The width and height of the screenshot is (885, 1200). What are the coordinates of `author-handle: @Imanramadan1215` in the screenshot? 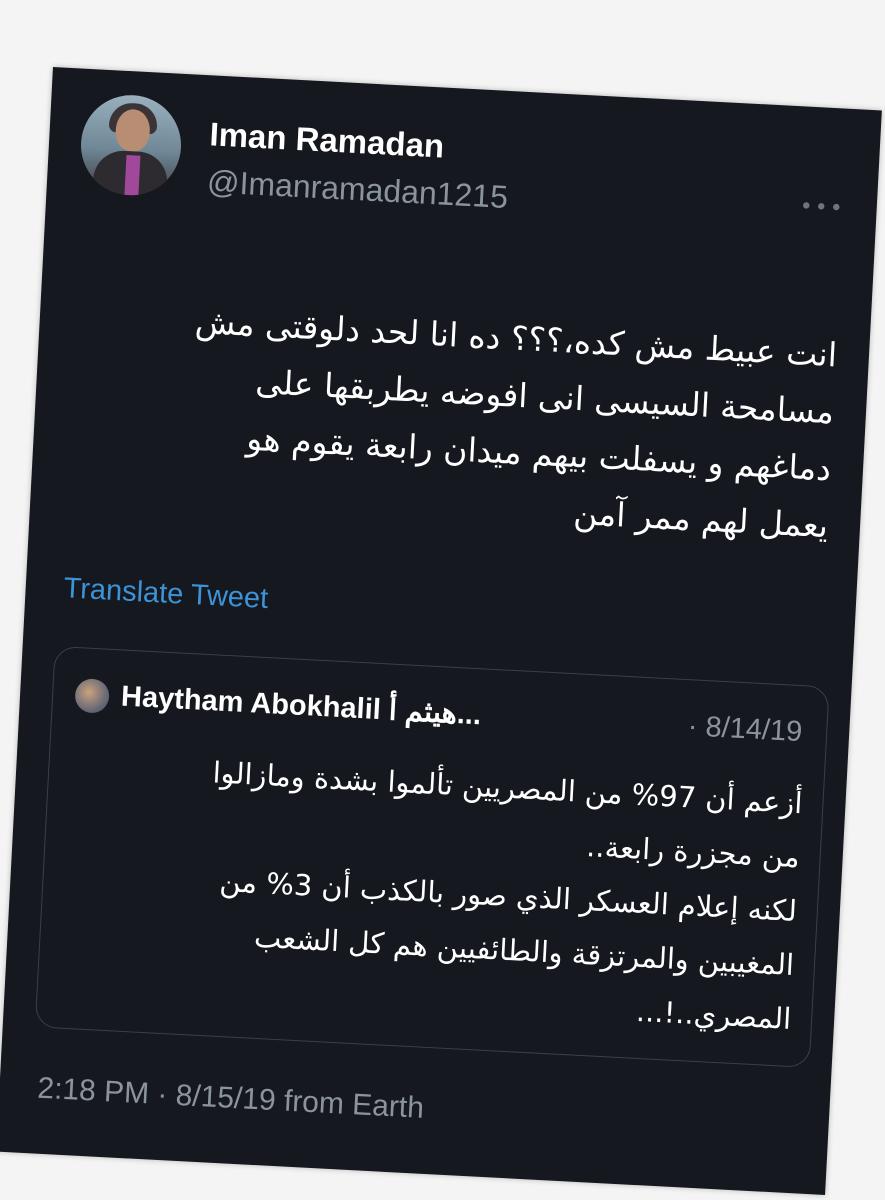 It's located at (357, 189).